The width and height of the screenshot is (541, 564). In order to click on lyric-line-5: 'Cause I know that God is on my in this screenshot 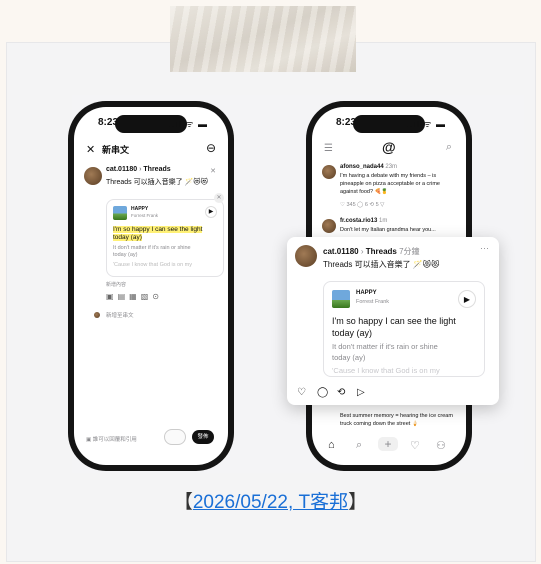, I will do `click(153, 265)`.